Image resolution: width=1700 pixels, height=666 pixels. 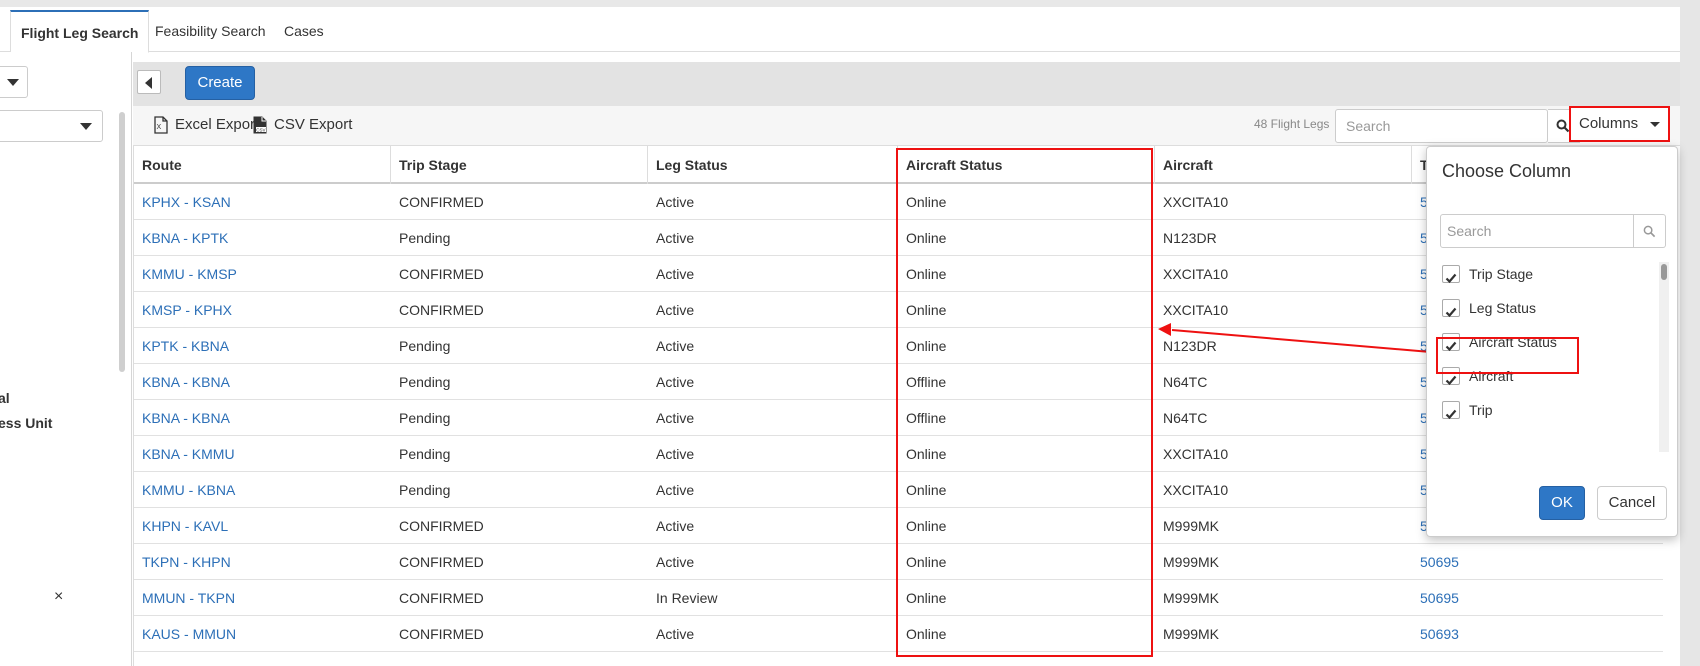 I want to click on cell-route: KMSP - KPHX, so click(x=262, y=310).